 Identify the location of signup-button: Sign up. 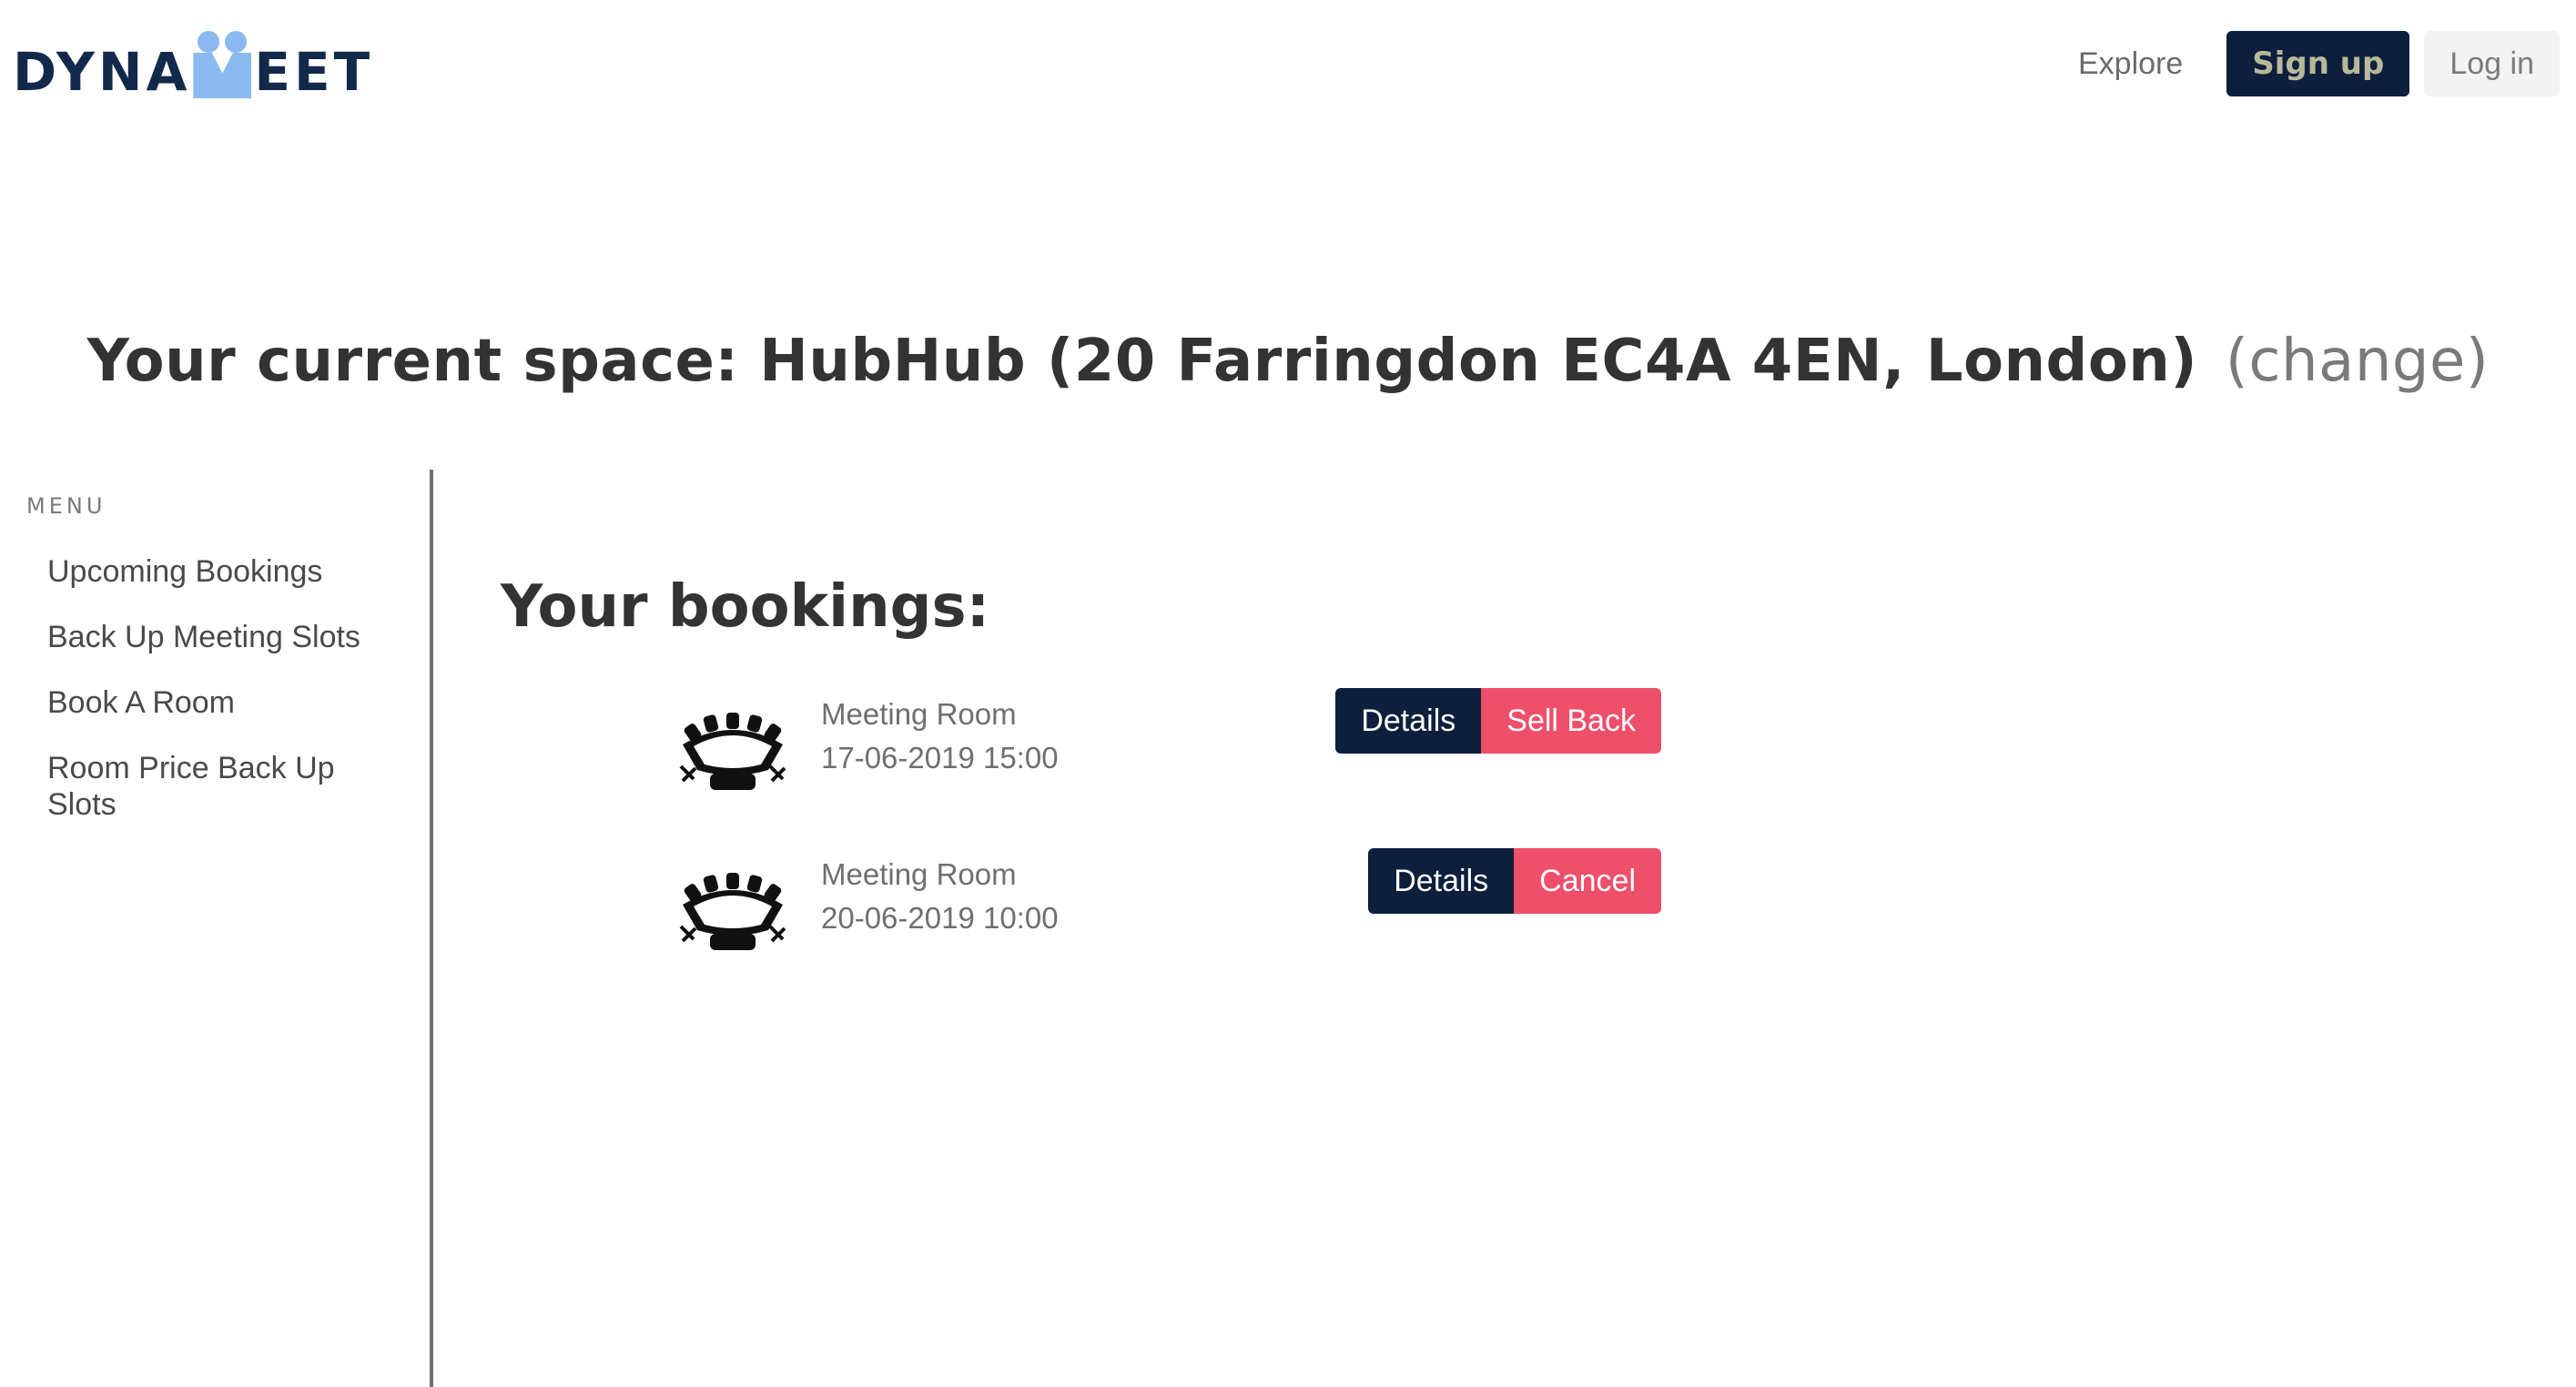
(2318, 63).